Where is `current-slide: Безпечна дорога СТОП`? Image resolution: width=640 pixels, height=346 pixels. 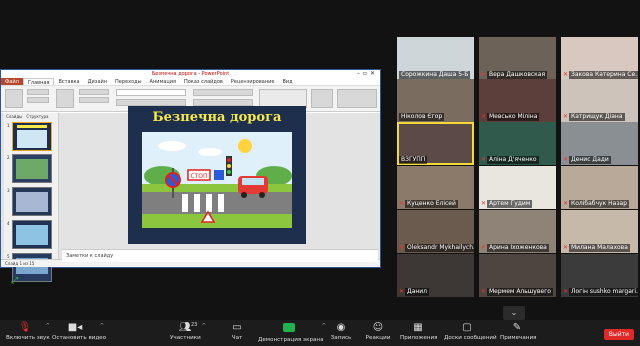 current-slide: Безпечна дорога СТОП is located at coordinates (217, 175).